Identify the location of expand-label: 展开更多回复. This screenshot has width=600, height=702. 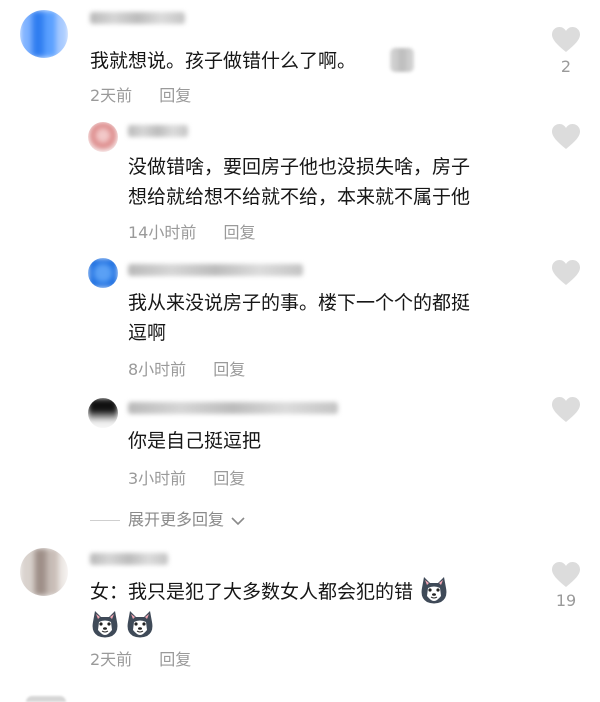
(176, 519).